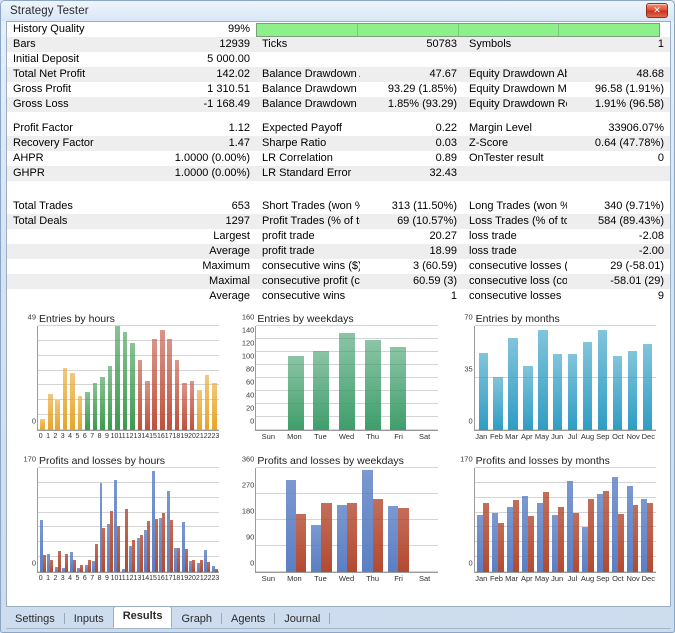 This screenshot has height=633, width=675. What do you see at coordinates (618, 44) in the screenshot?
I see `stat-value: 1` at bounding box center [618, 44].